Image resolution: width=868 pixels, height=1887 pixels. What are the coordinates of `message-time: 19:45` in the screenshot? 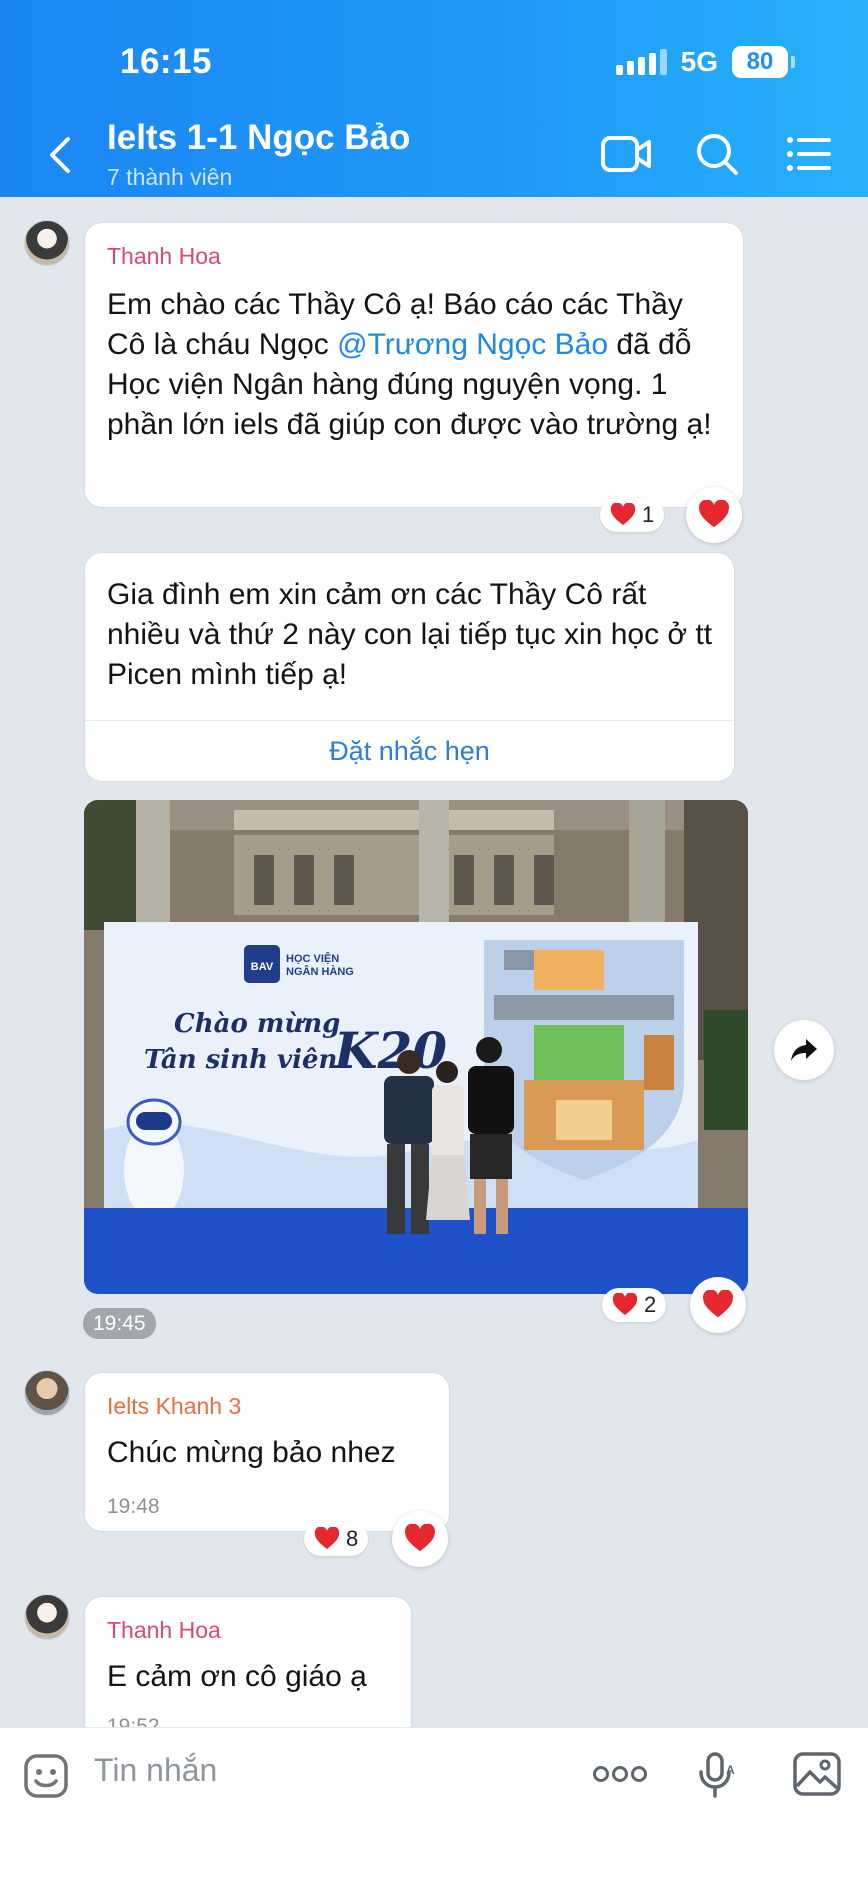 It's located at (119, 1323).